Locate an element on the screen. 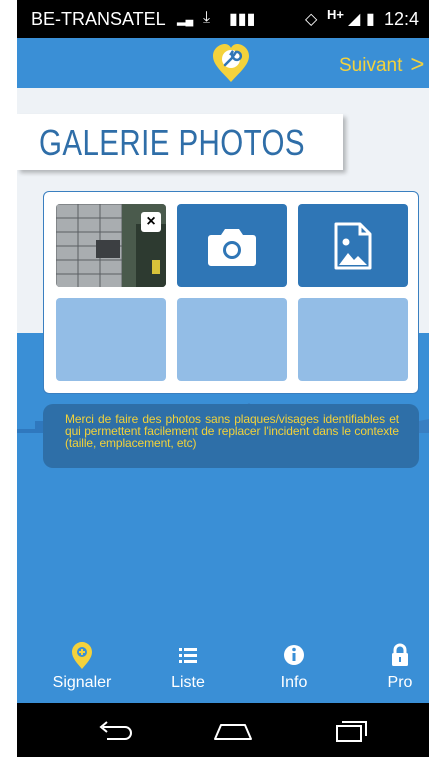 This screenshot has height=757, width=429. recent-apps-icon is located at coordinates (351, 731).